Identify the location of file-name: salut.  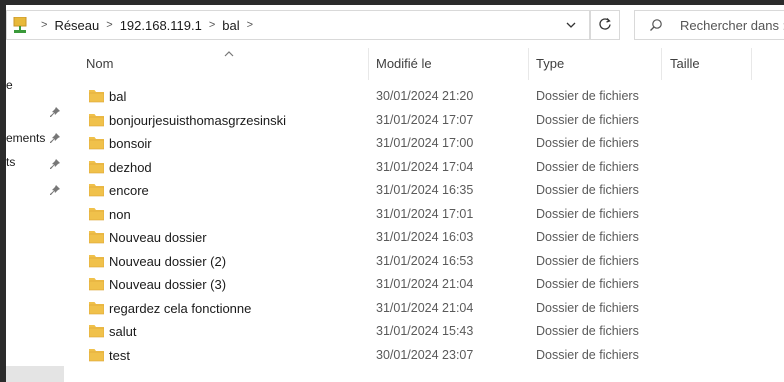
(122, 331).